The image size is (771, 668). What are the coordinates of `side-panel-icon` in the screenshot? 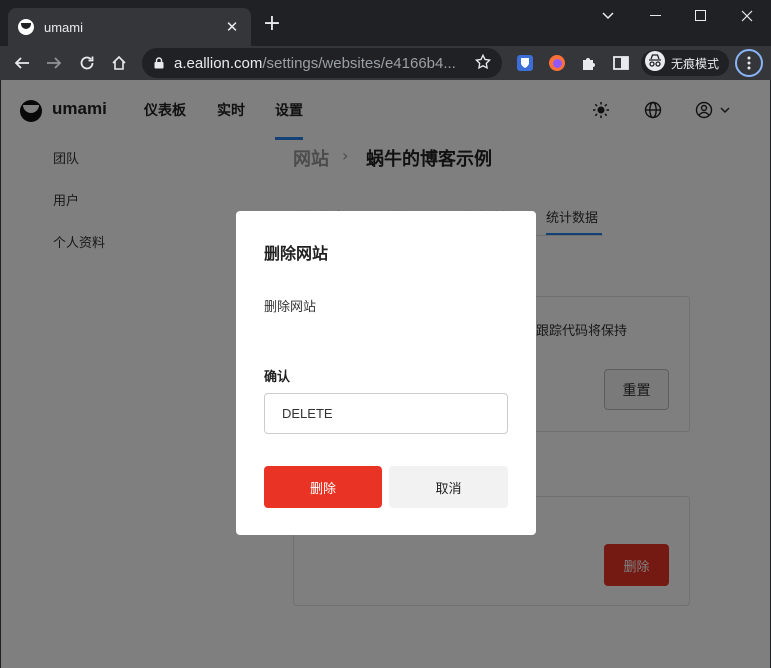 It's located at (621, 63).